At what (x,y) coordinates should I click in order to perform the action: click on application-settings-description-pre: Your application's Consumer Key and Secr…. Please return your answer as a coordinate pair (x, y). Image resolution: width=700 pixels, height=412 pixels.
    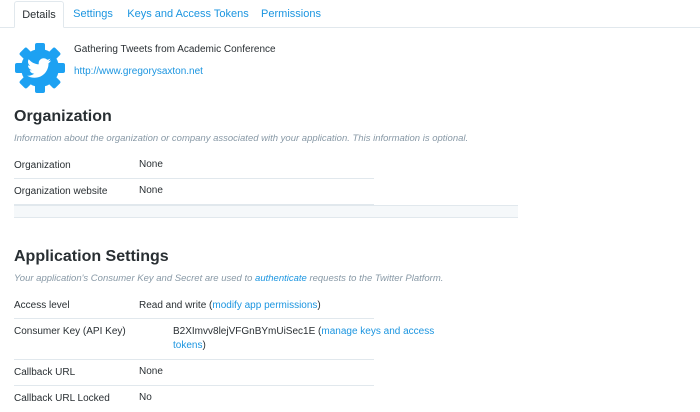
    Looking at the image, I should click on (135, 278).